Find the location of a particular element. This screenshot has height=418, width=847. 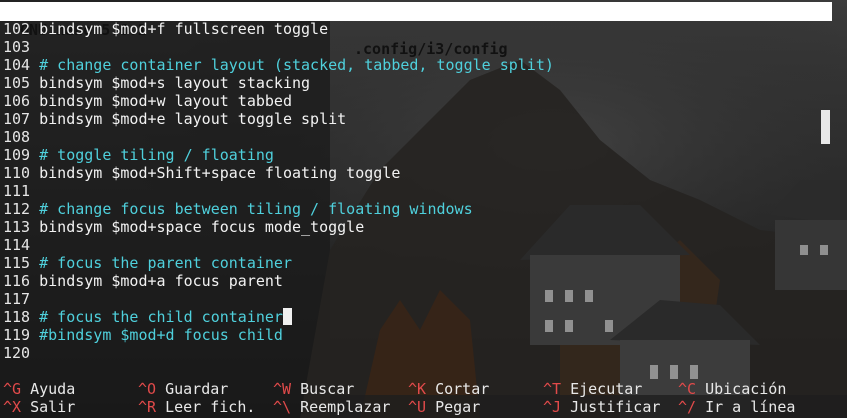

line-number: 106 is located at coordinates (17, 101).